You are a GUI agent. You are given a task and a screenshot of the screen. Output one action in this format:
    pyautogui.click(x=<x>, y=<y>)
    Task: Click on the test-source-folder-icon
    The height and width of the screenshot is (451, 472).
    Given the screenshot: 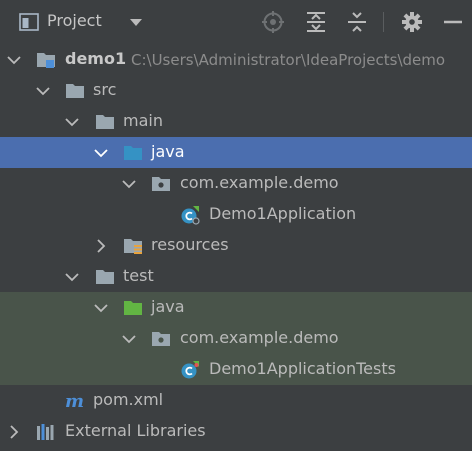 What is the action you would take?
    pyautogui.click(x=133, y=308)
    